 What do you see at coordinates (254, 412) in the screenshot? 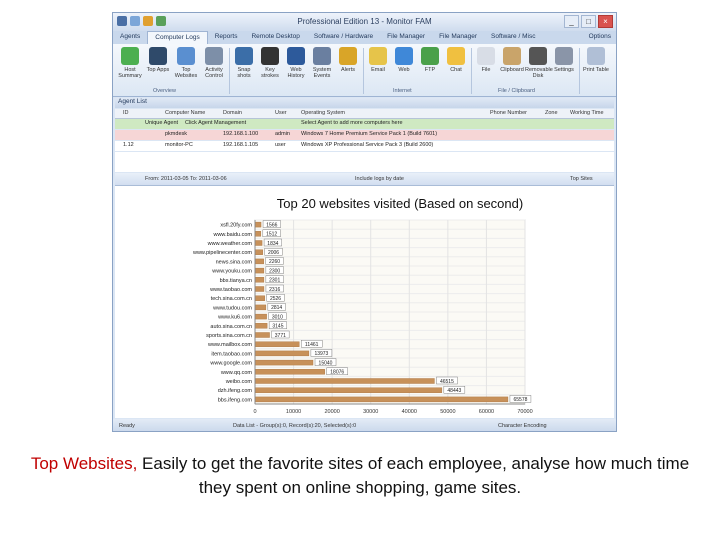
I see `x-tick-label: 0` at bounding box center [254, 412].